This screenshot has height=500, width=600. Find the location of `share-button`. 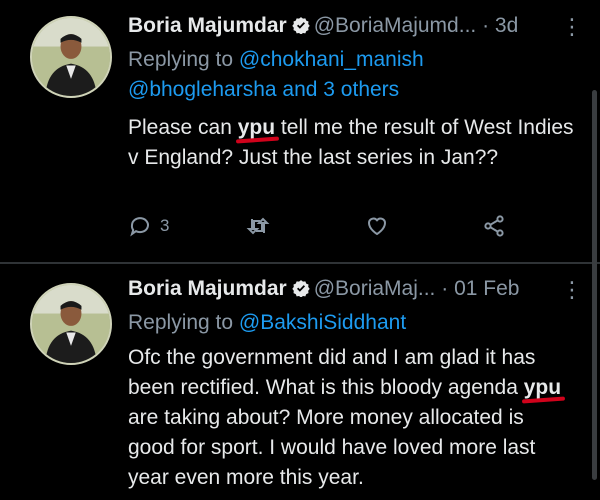

share-button is located at coordinates (494, 226).